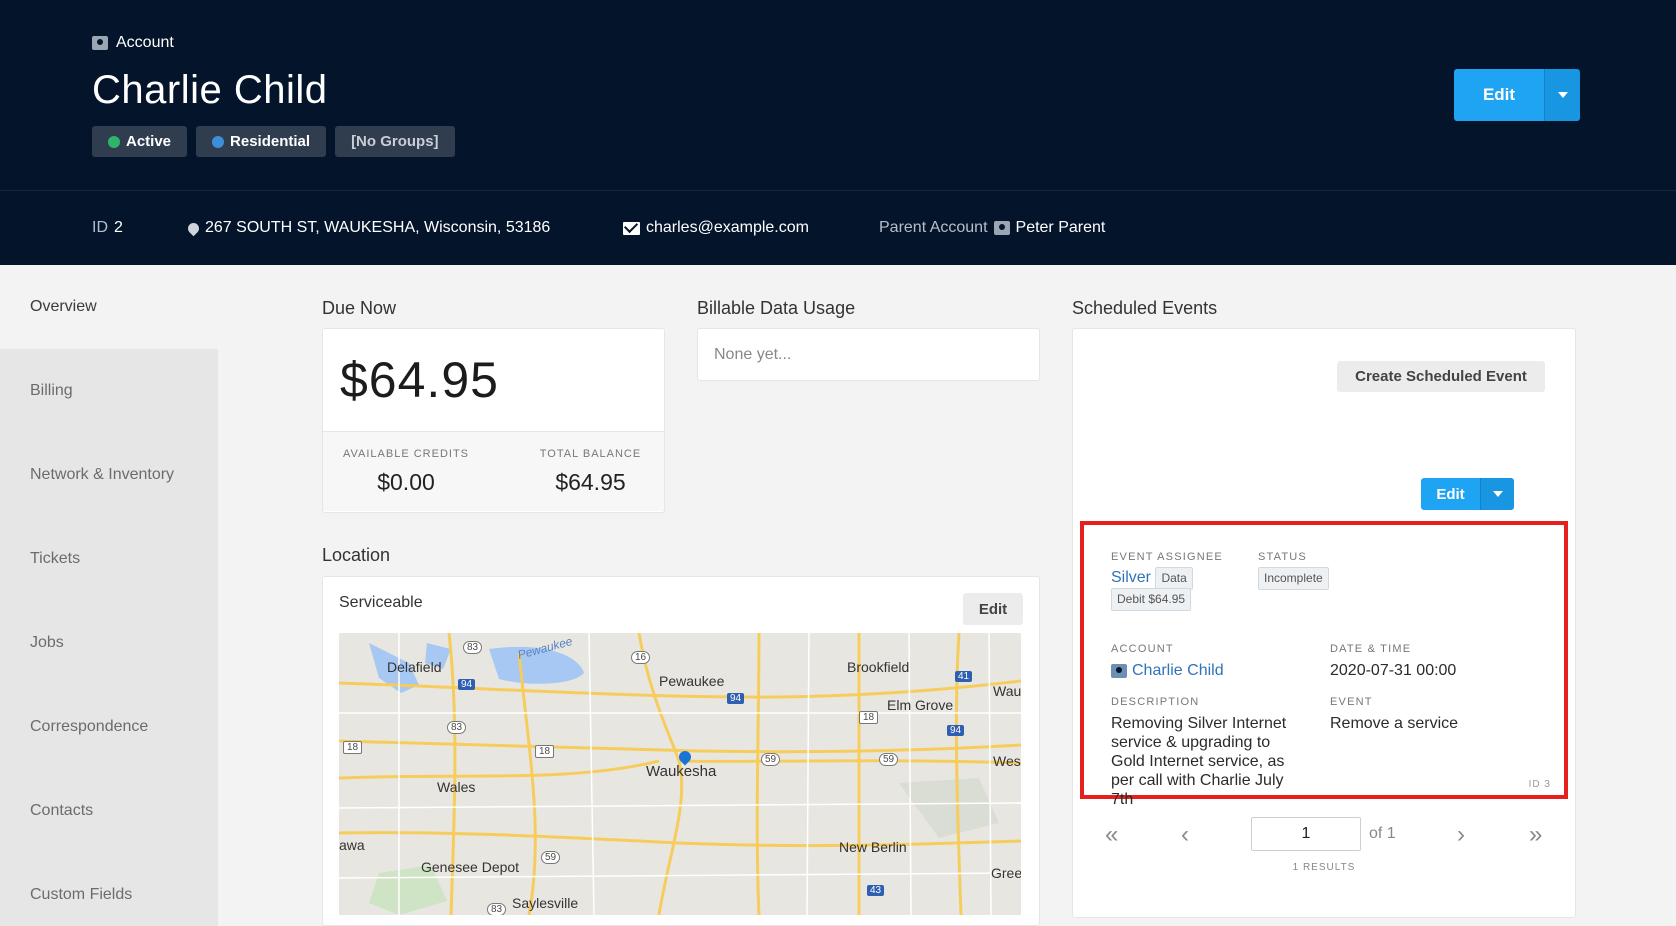  What do you see at coordinates (149, 141) in the screenshot?
I see `badge-label: Active` at bounding box center [149, 141].